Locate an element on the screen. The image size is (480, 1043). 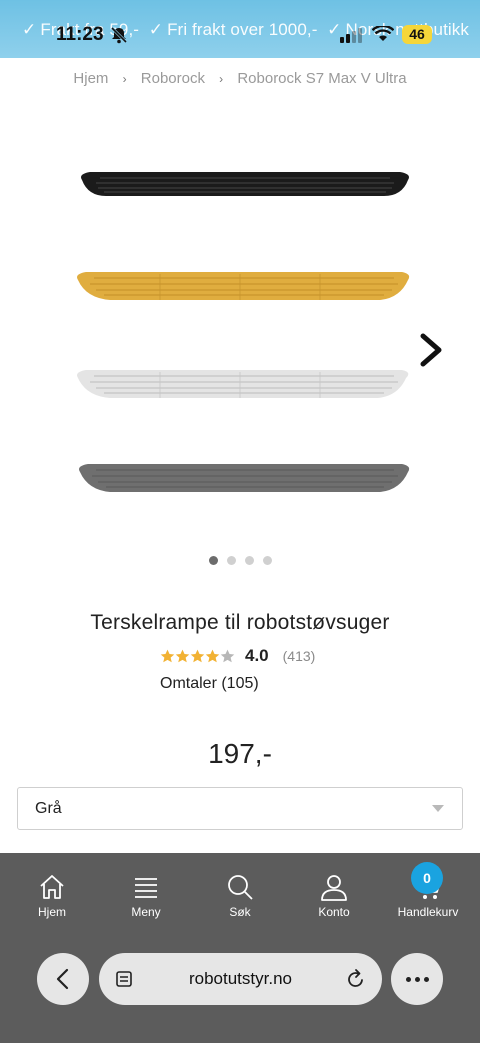
nav-item-home: Hjem is located at coordinates (52, 896).